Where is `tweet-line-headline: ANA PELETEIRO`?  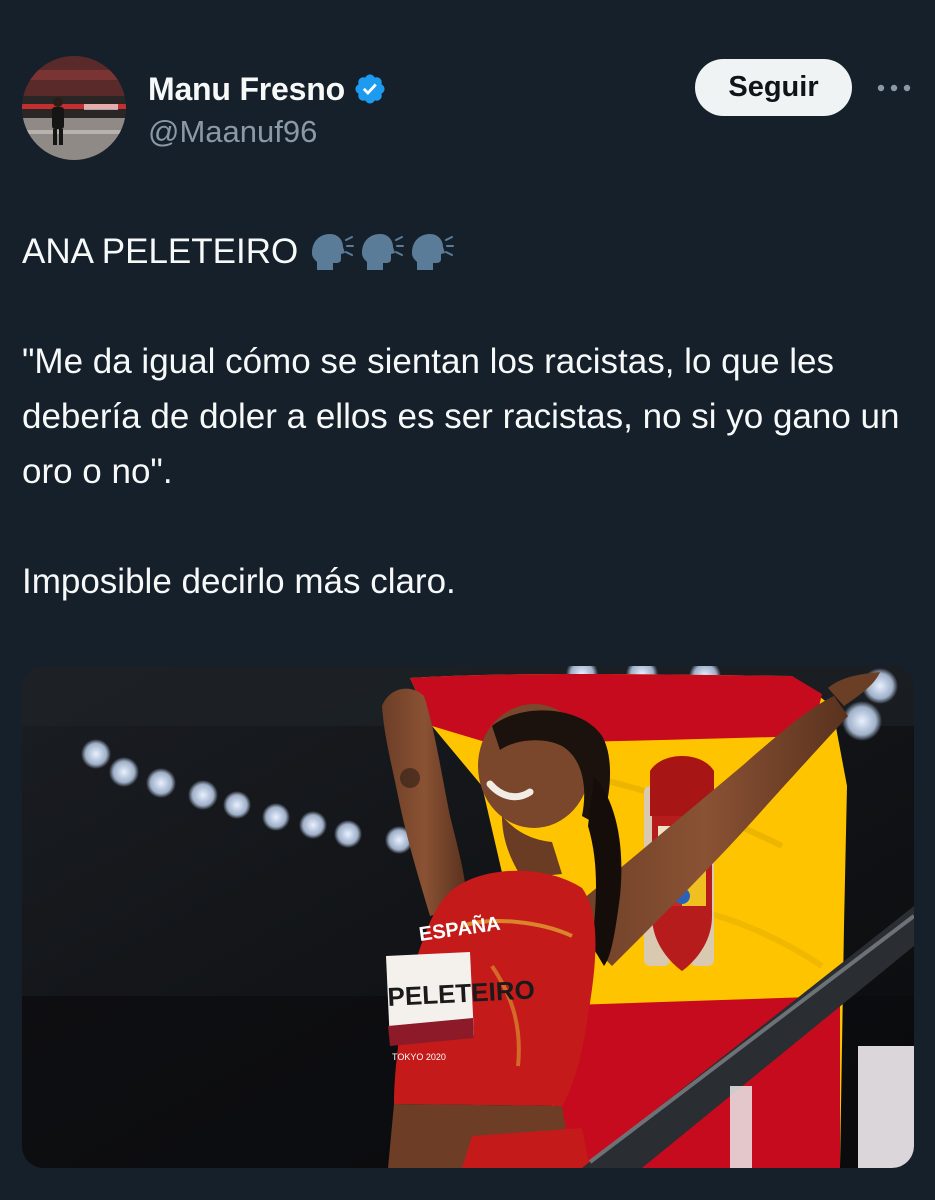
tweet-line-headline: ANA PELETEIRO is located at coordinates (467, 251).